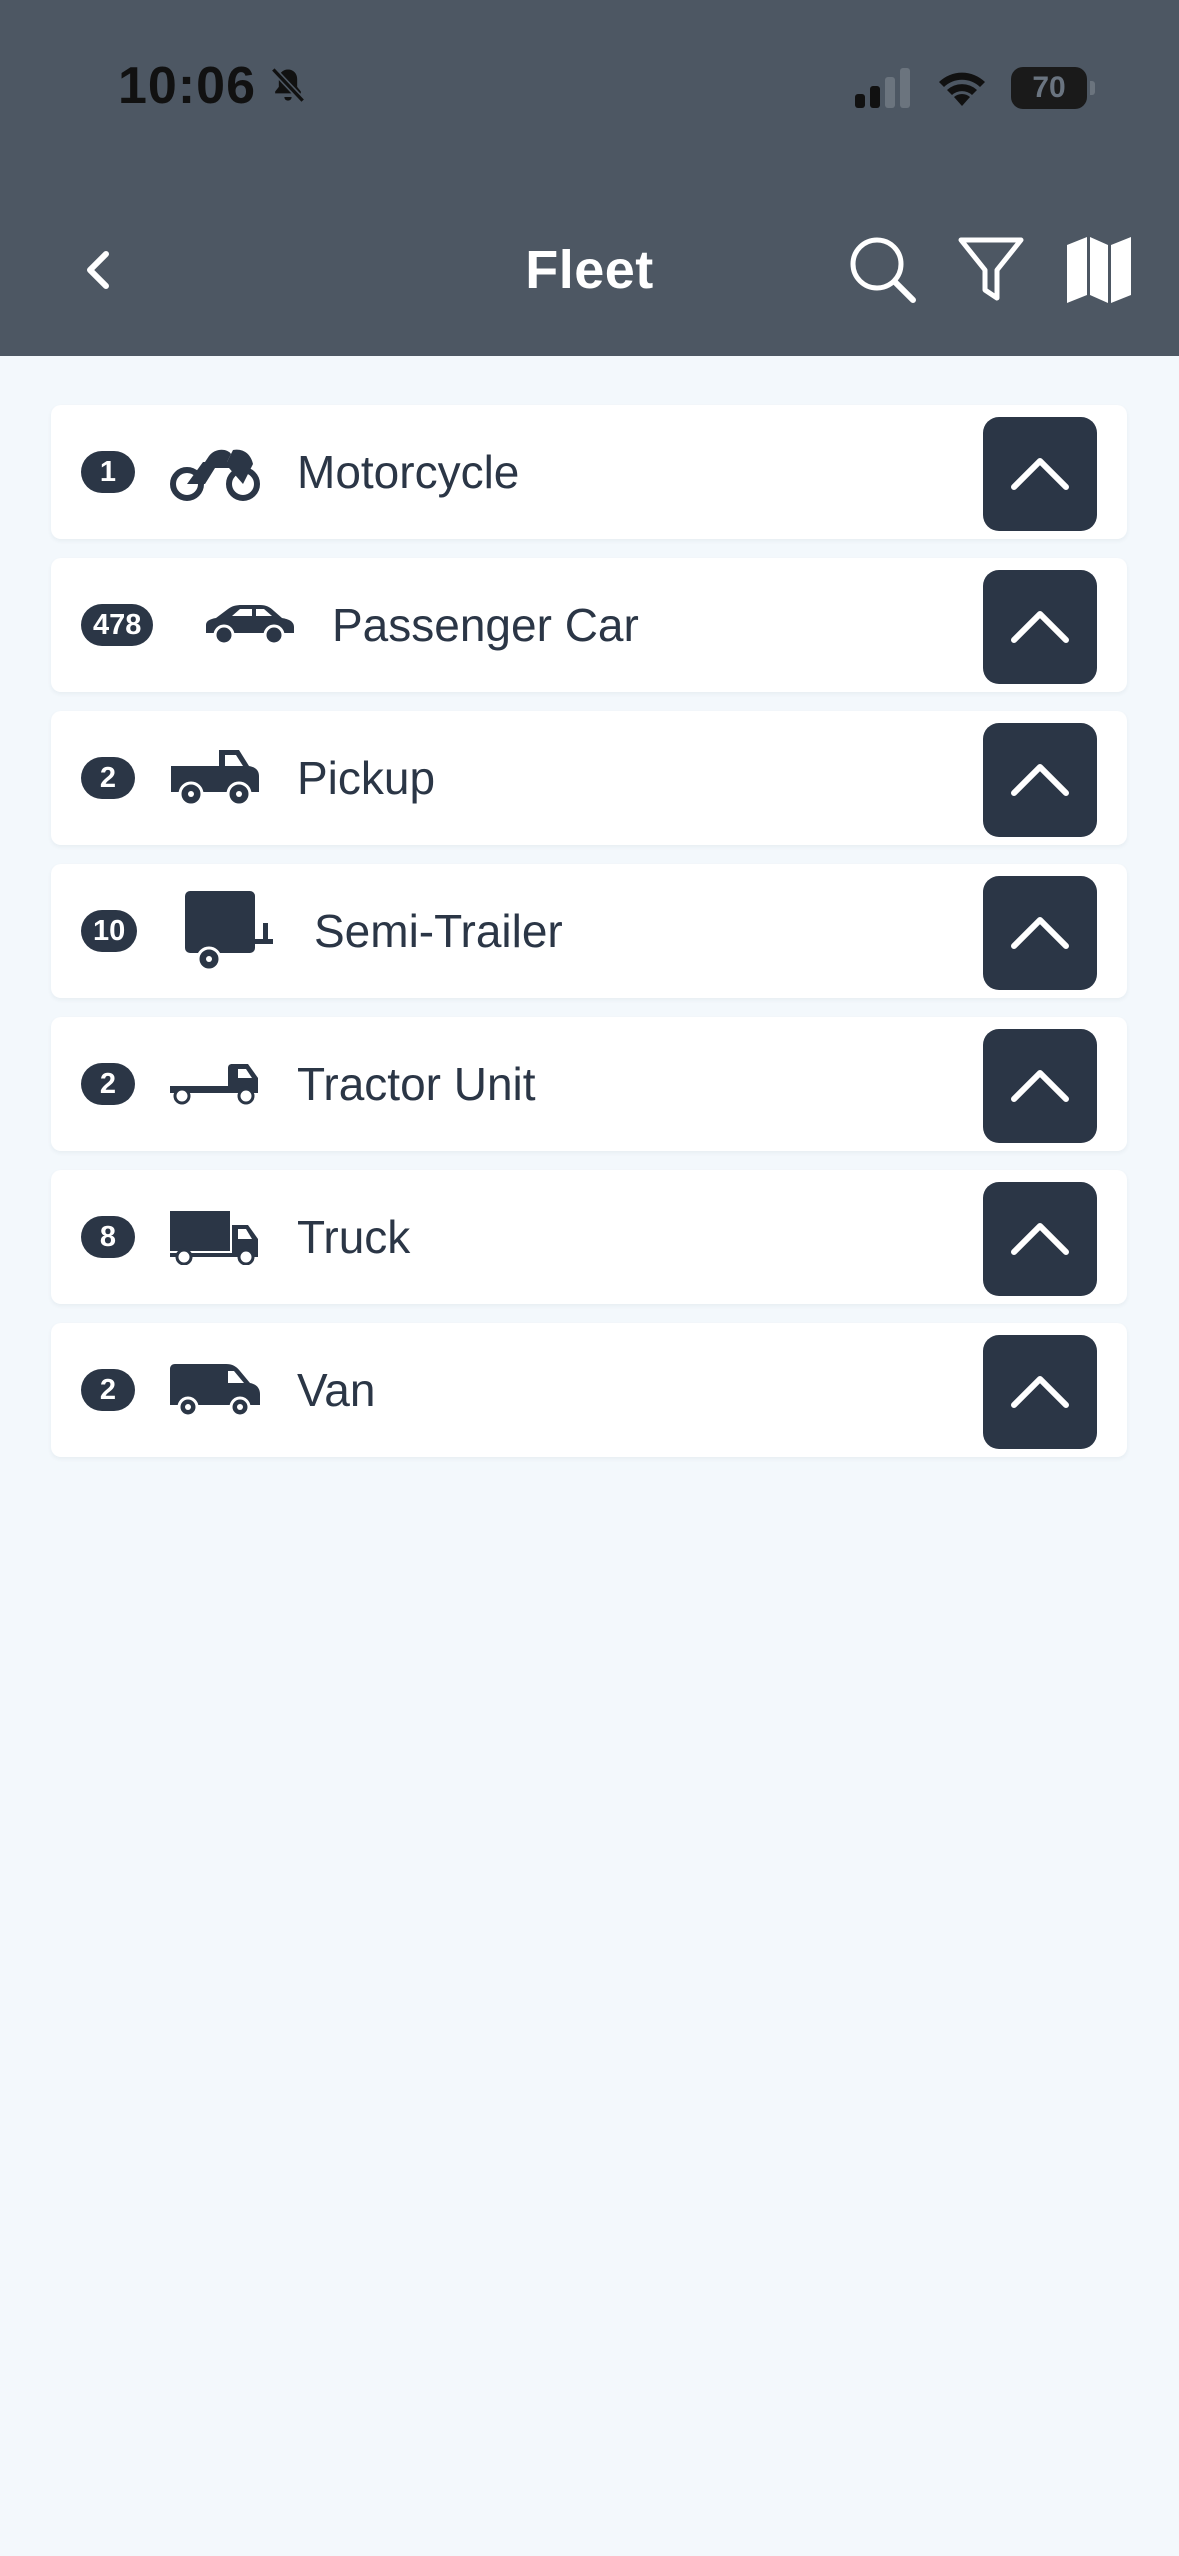 The height and width of the screenshot is (2556, 1179). I want to click on battery-indicator: 70, so click(1053, 88).